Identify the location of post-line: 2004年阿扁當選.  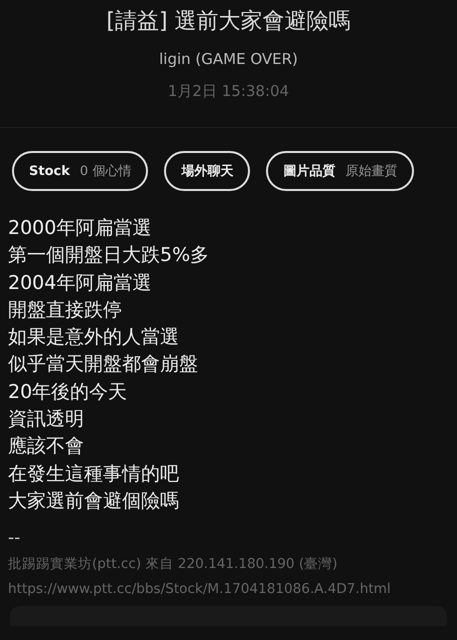
(80, 283).